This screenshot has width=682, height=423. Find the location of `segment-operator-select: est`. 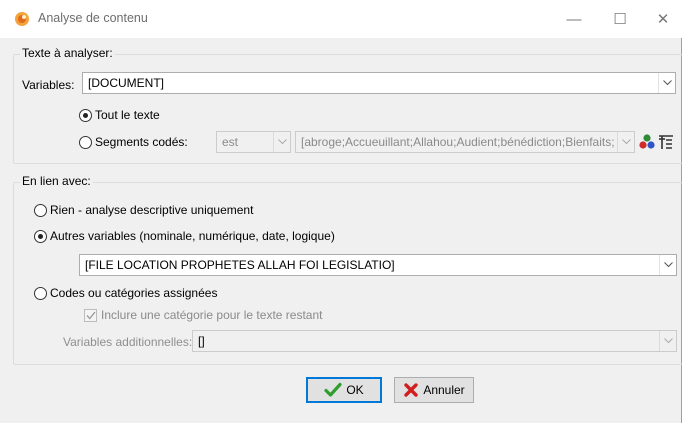

segment-operator-select: est is located at coordinates (253, 142).